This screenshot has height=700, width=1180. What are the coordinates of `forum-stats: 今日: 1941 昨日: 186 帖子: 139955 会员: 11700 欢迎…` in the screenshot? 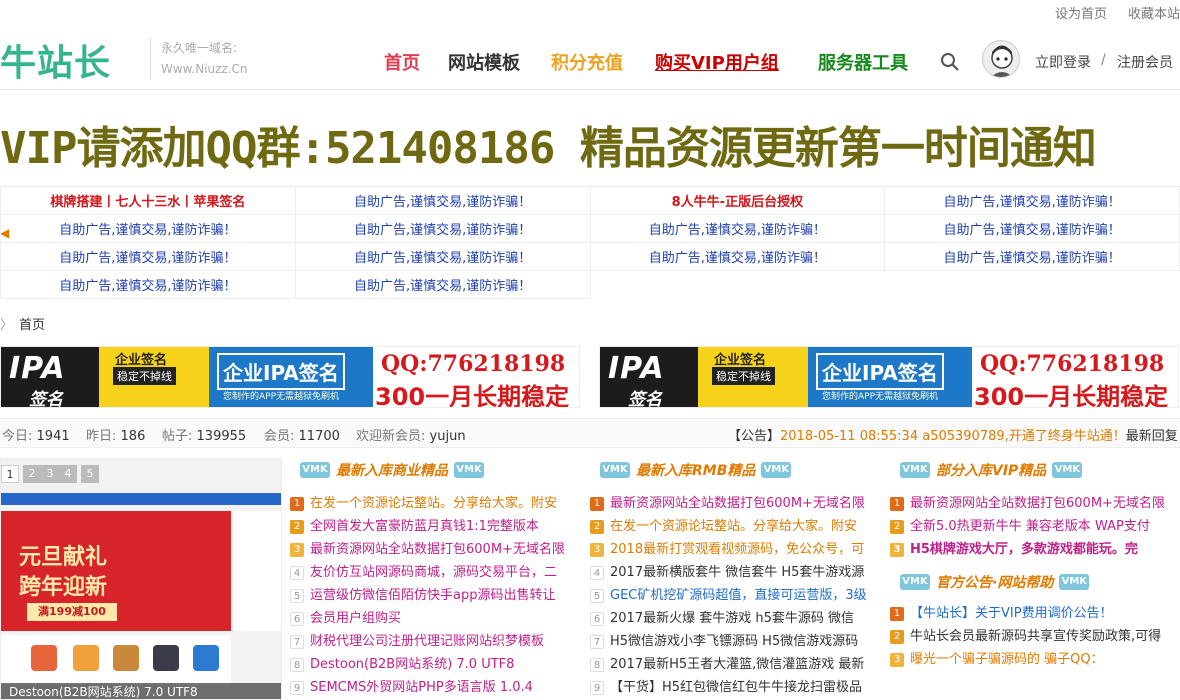 It's located at (590, 433).